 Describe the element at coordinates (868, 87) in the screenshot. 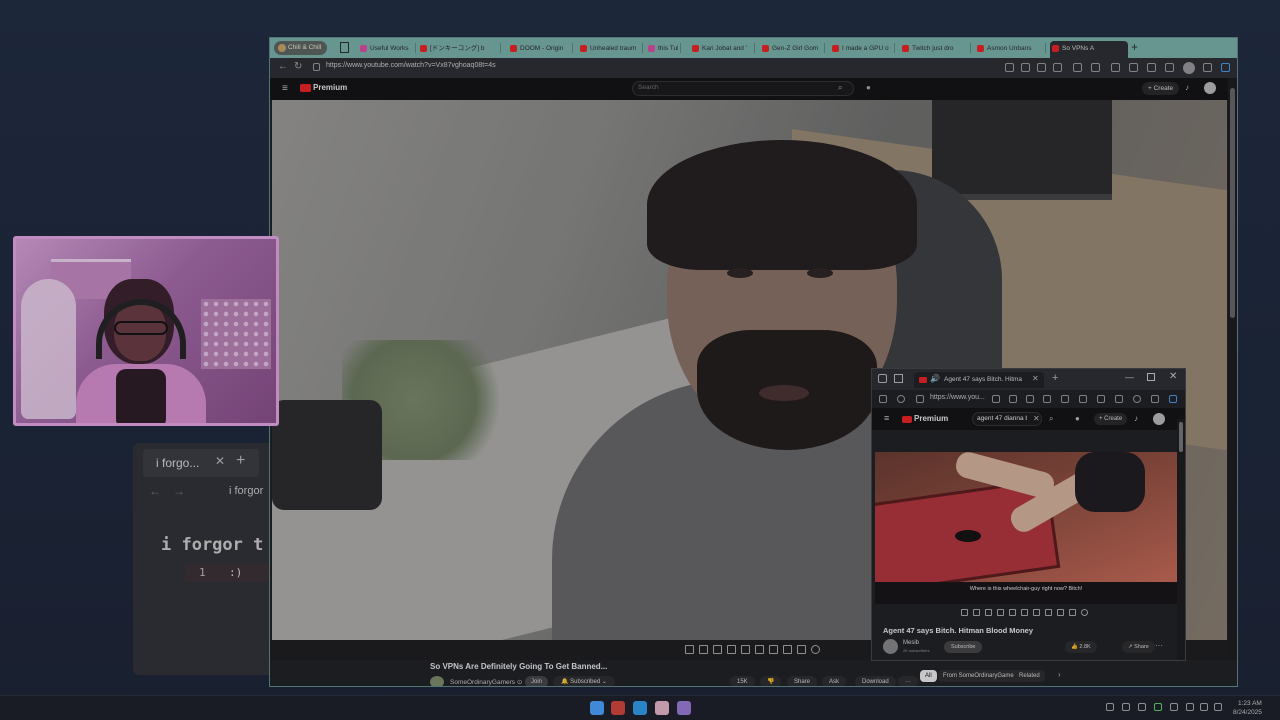

I see `mic-icon: ●` at that location.